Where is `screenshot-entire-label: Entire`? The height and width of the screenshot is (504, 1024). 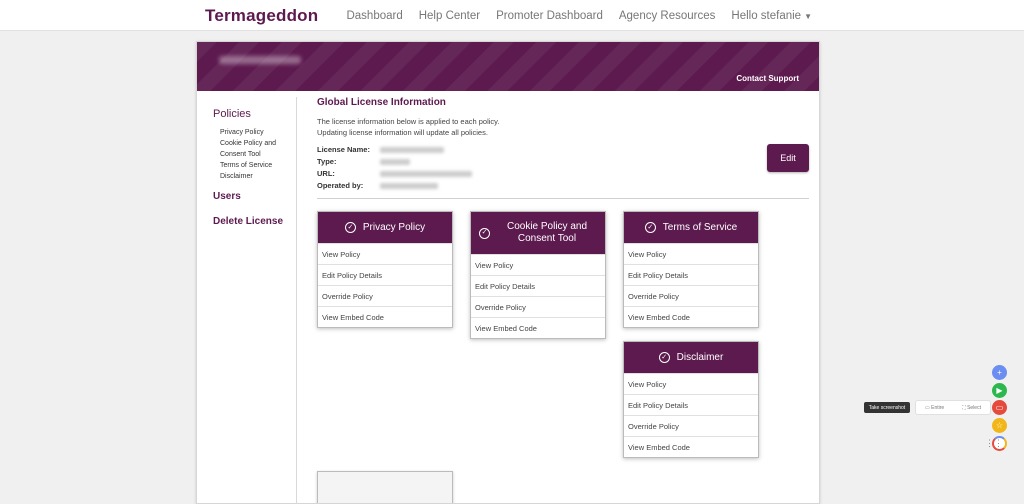
screenshot-entire-label: Entire is located at coordinates (938, 407).